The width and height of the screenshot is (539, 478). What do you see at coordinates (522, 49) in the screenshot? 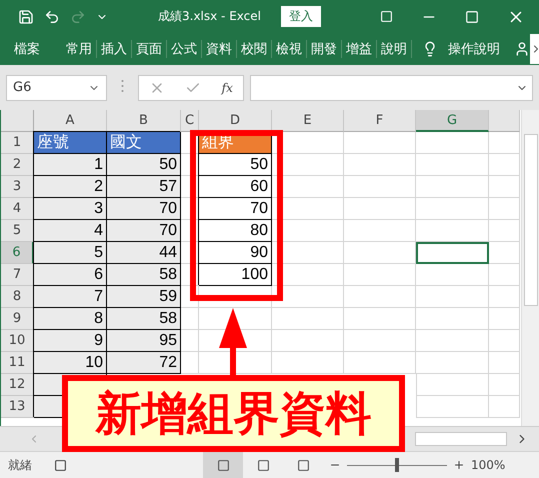
I see `person-icon` at bounding box center [522, 49].